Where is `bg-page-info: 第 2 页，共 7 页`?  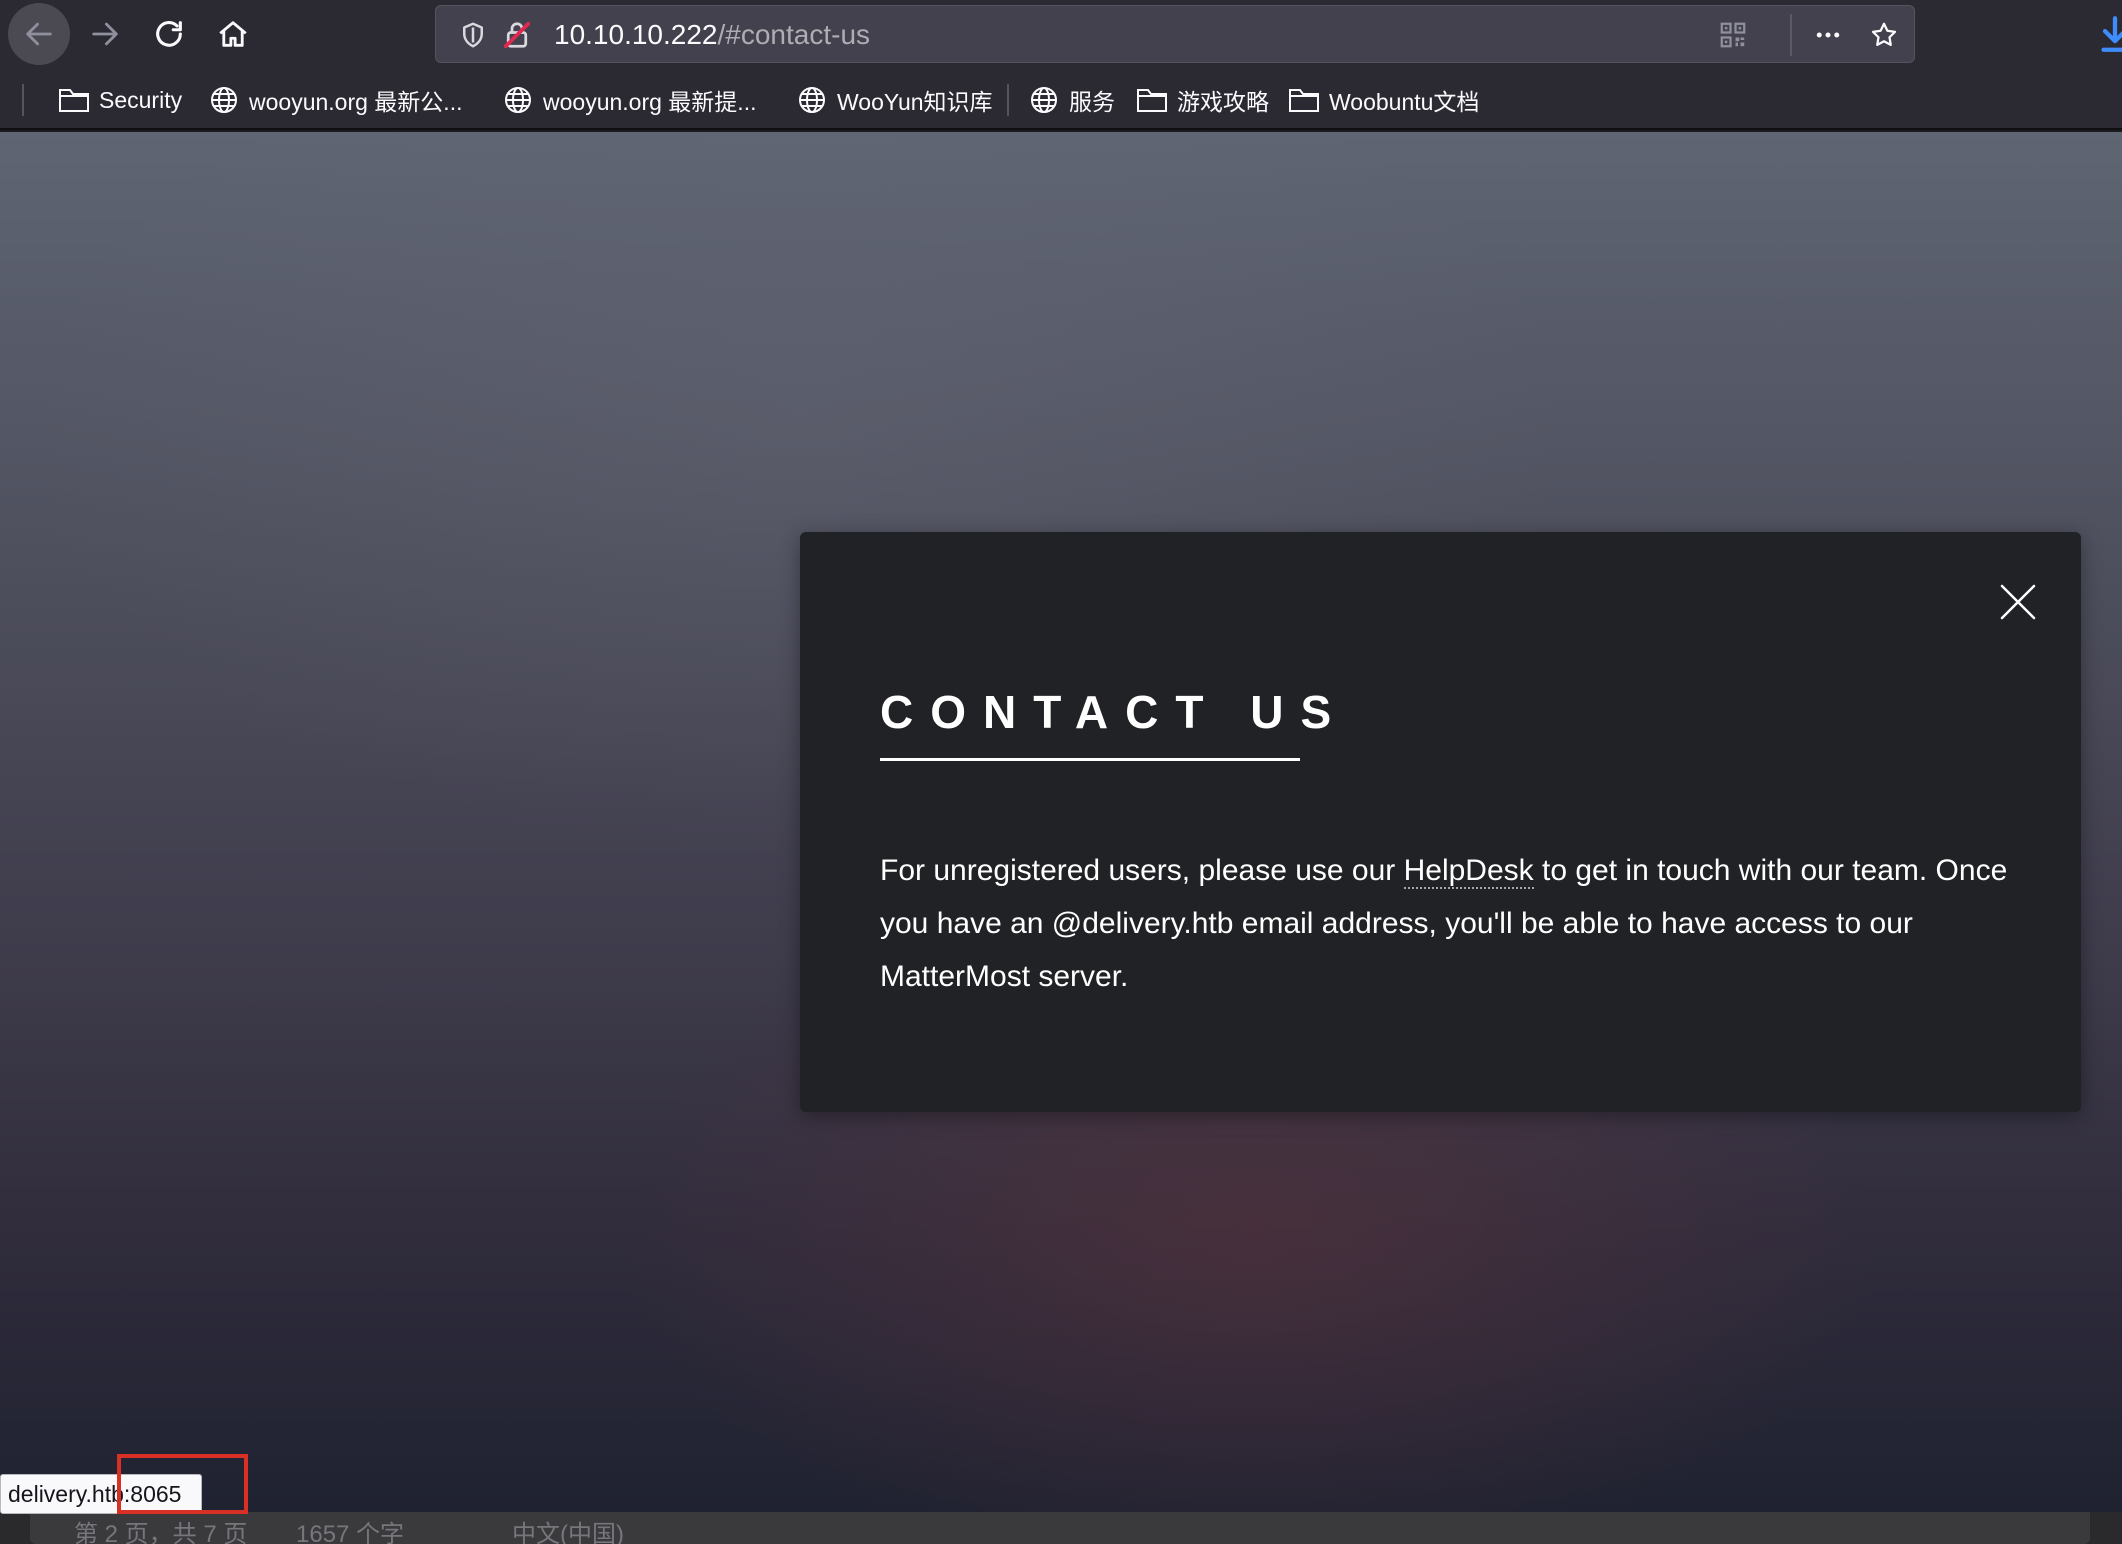 bg-page-info: 第 2 页，共 7 页 is located at coordinates (161, 1532).